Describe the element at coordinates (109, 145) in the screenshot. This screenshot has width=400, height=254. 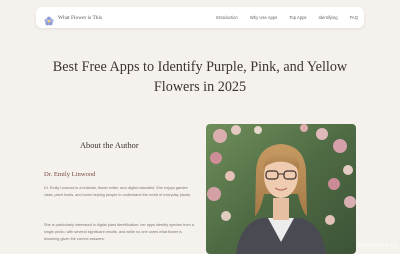
I see `about-author-heading: About the Author` at that location.